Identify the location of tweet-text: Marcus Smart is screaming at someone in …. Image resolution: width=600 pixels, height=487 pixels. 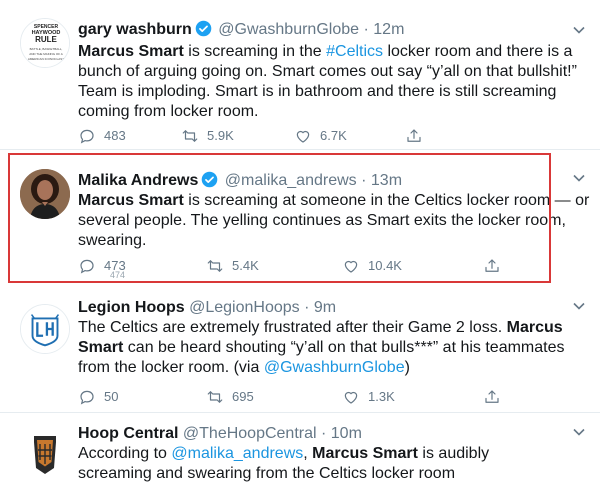
(334, 221).